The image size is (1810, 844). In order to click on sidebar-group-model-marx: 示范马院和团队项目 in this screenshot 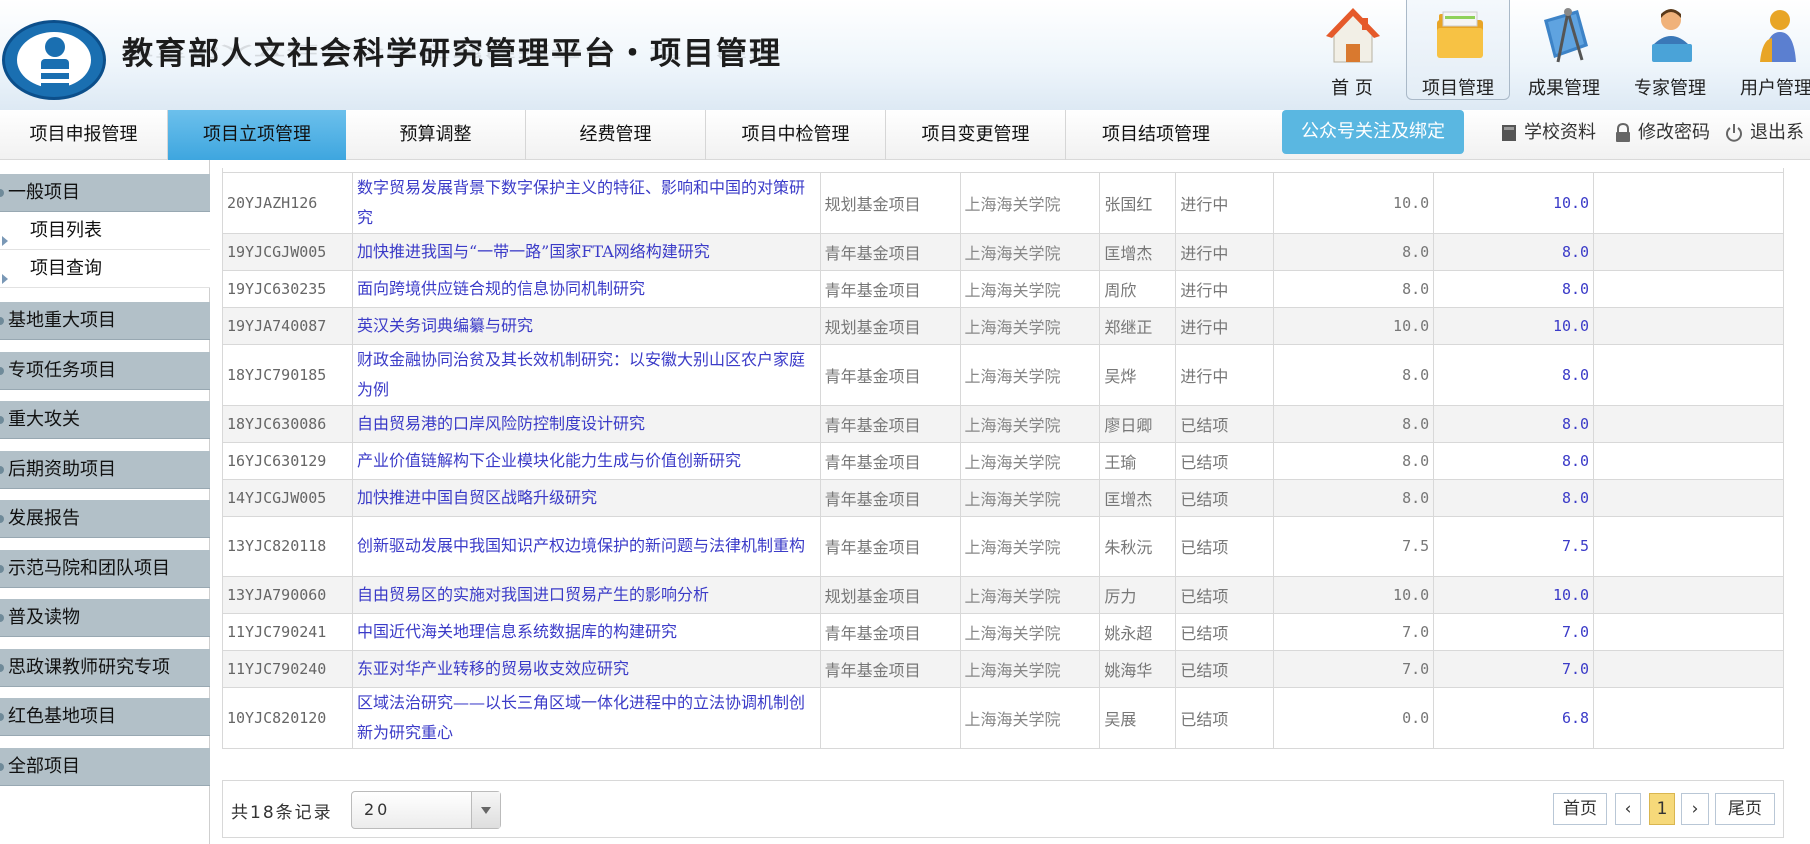, I will do `click(105, 569)`.